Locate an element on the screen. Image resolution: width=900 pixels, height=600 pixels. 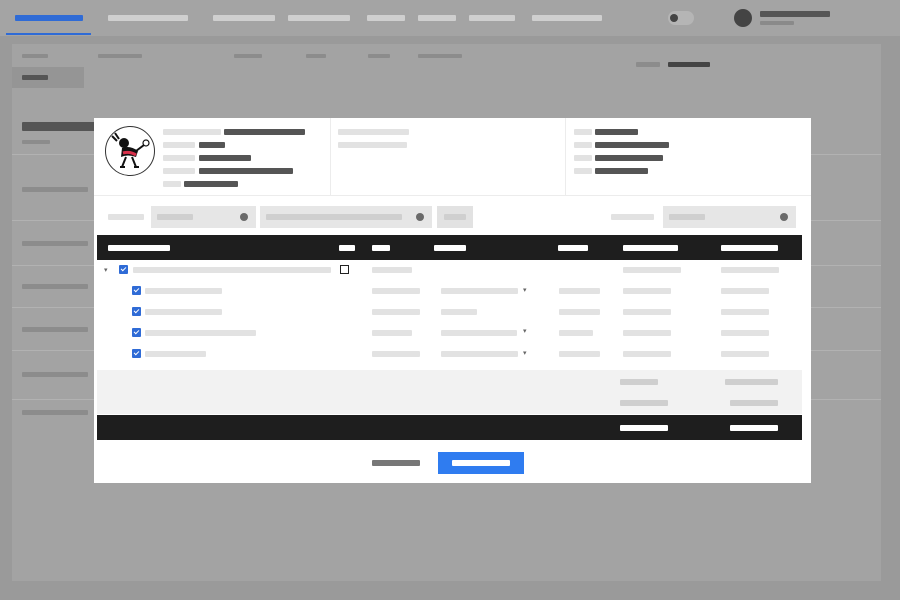
confirm-button-label is located at coordinates (481, 463).